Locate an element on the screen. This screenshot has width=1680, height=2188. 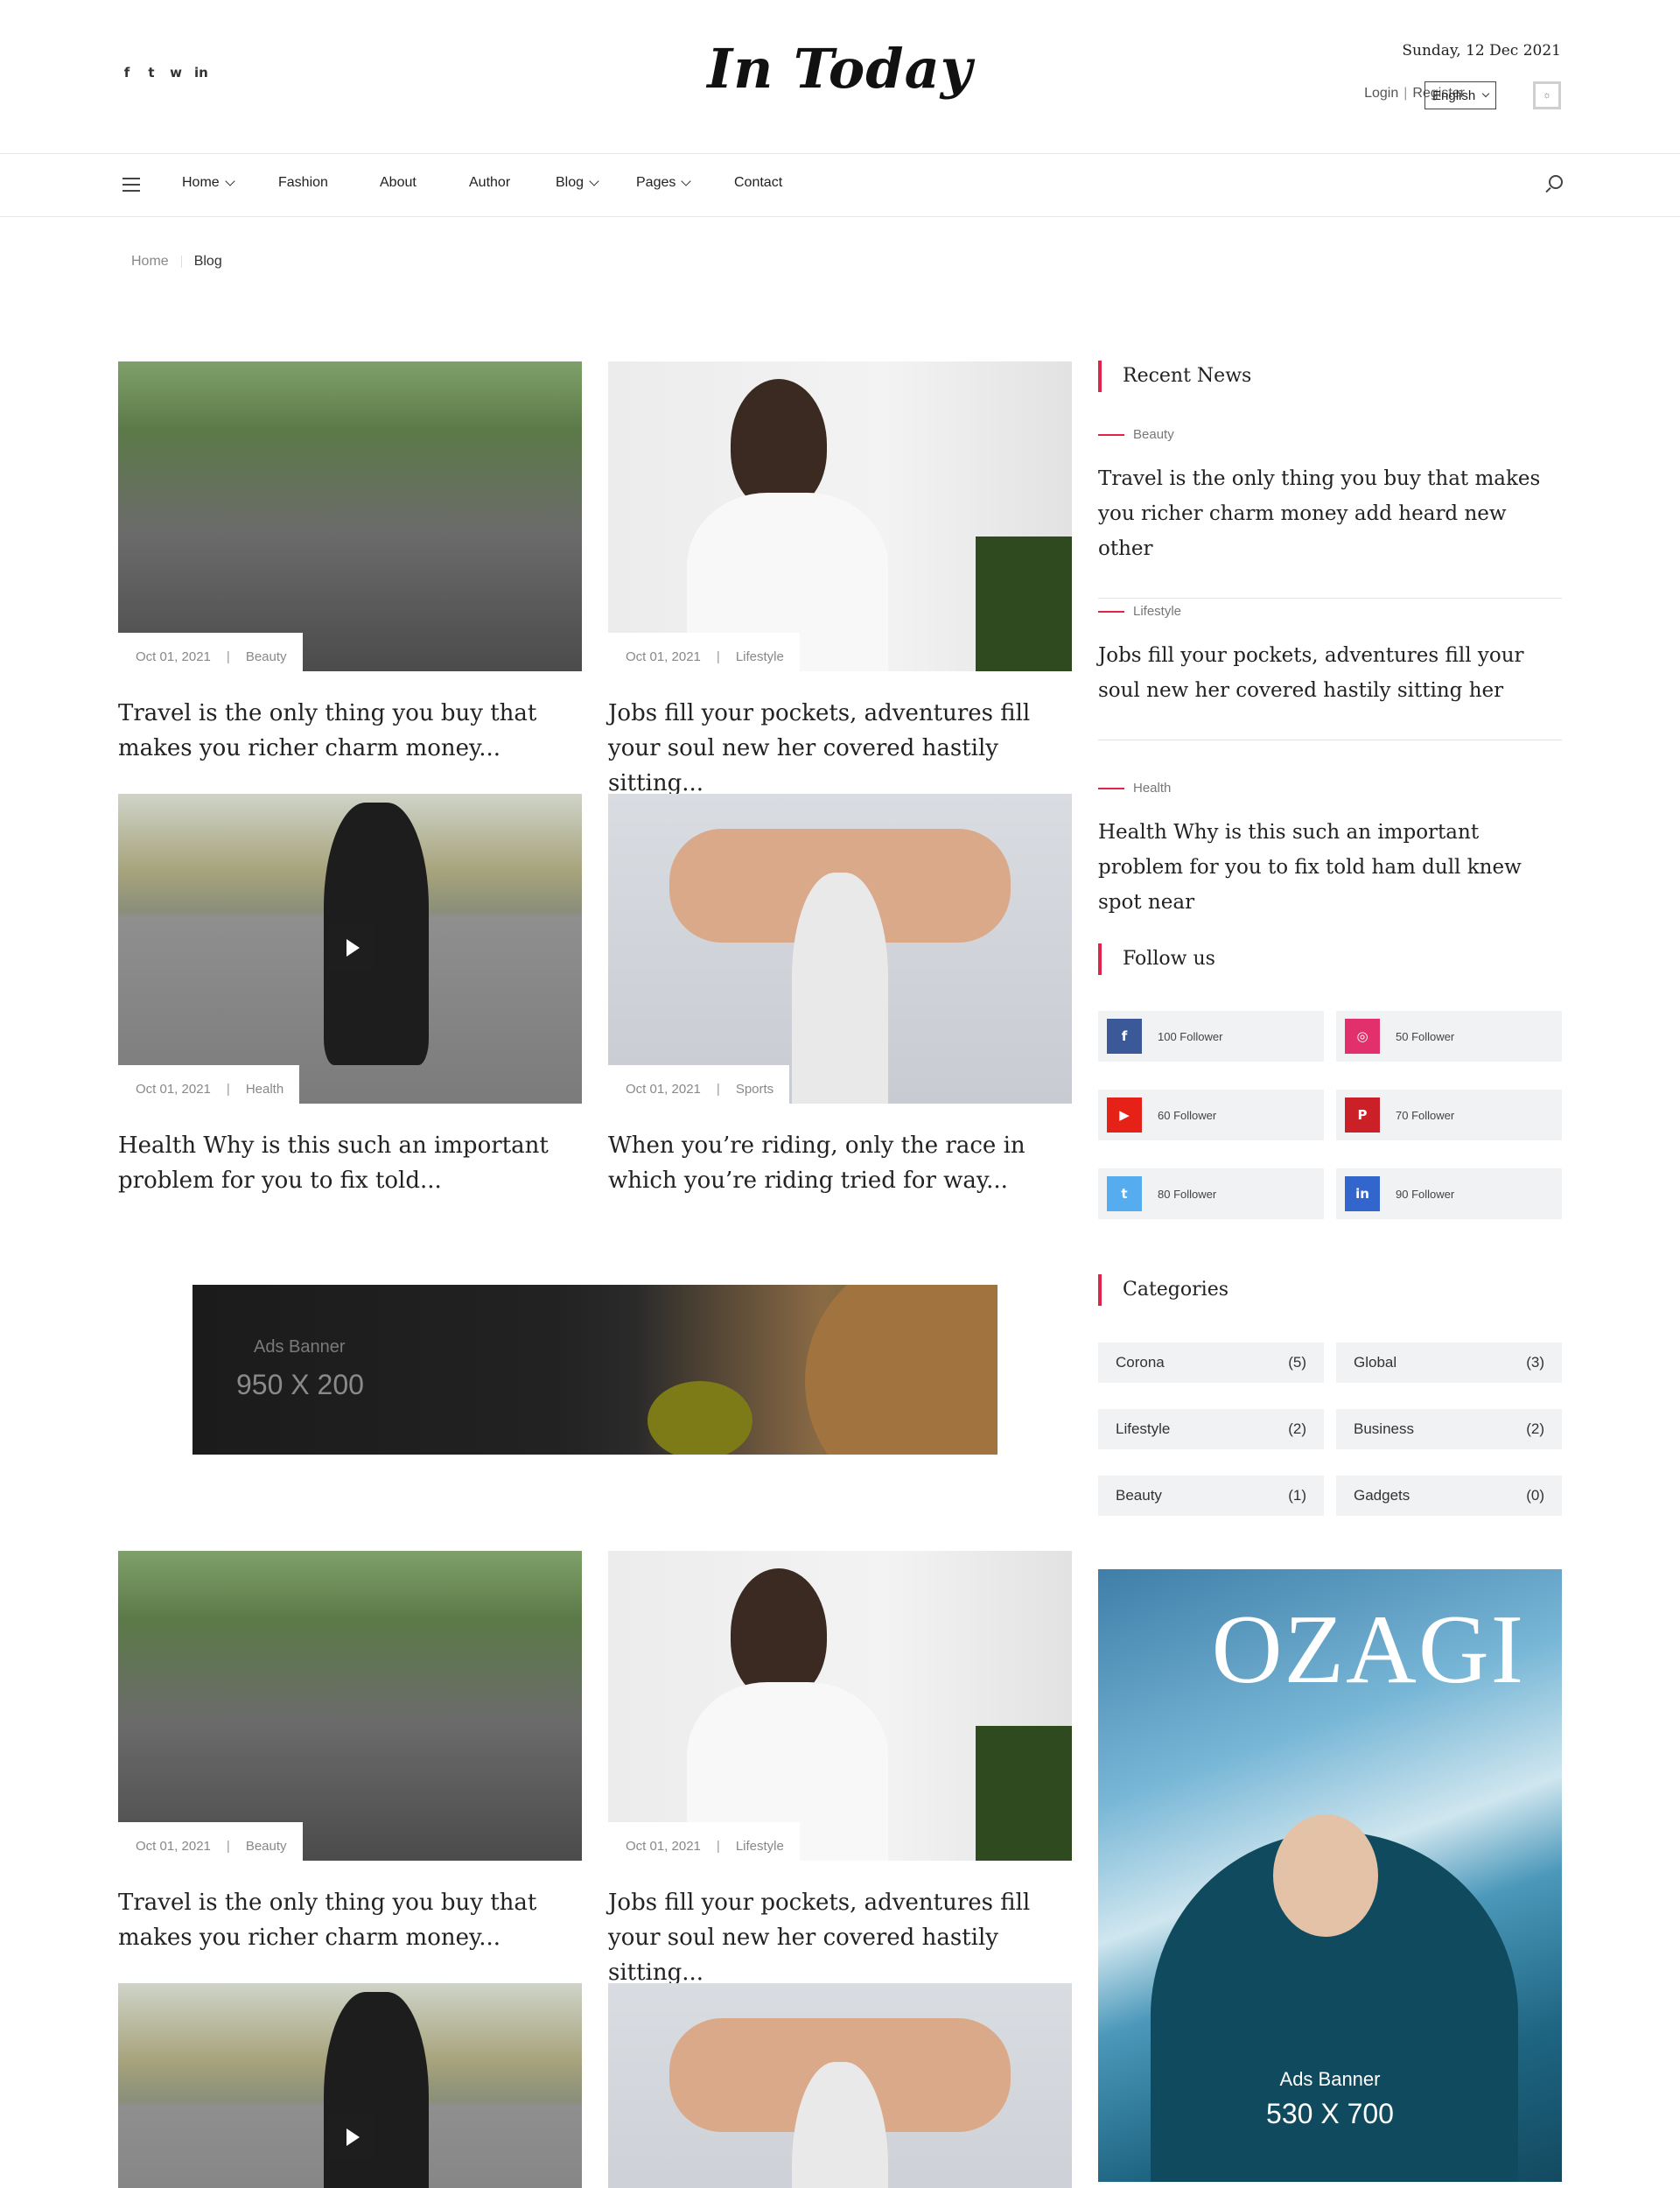
post-meta: Oct 01, 2021 | Lifestyle is located at coordinates (704, 1841).